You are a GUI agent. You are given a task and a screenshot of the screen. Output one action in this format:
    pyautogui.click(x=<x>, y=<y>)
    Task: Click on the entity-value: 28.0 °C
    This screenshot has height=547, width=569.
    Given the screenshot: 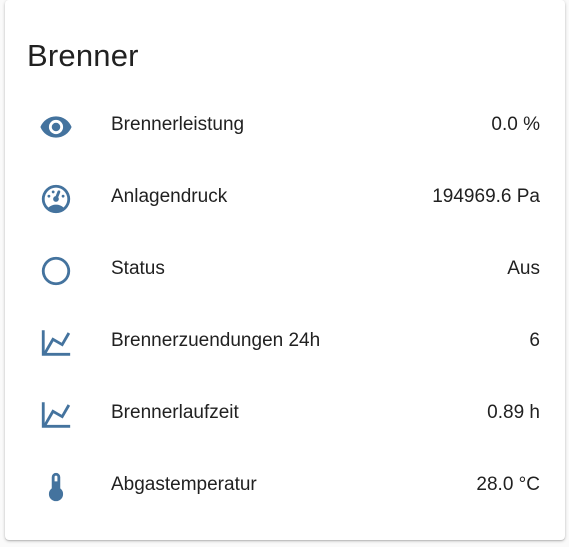 What is the action you would take?
    pyautogui.click(x=508, y=484)
    